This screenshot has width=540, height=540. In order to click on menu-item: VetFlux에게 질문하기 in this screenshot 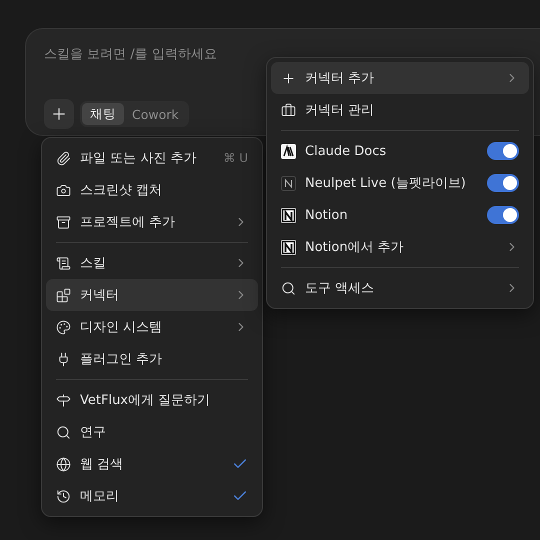, I will do `click(152, 400)`.